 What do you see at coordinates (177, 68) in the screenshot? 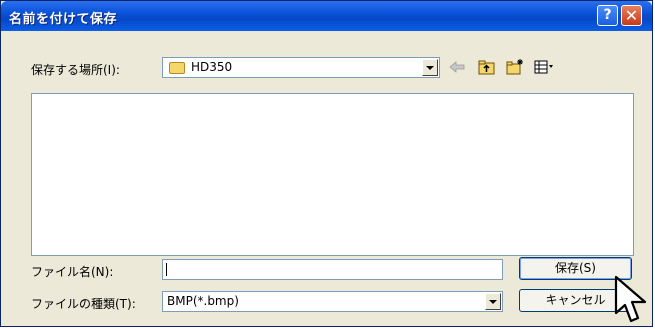
I see `folder-icon` at bounding box center [177, 68].